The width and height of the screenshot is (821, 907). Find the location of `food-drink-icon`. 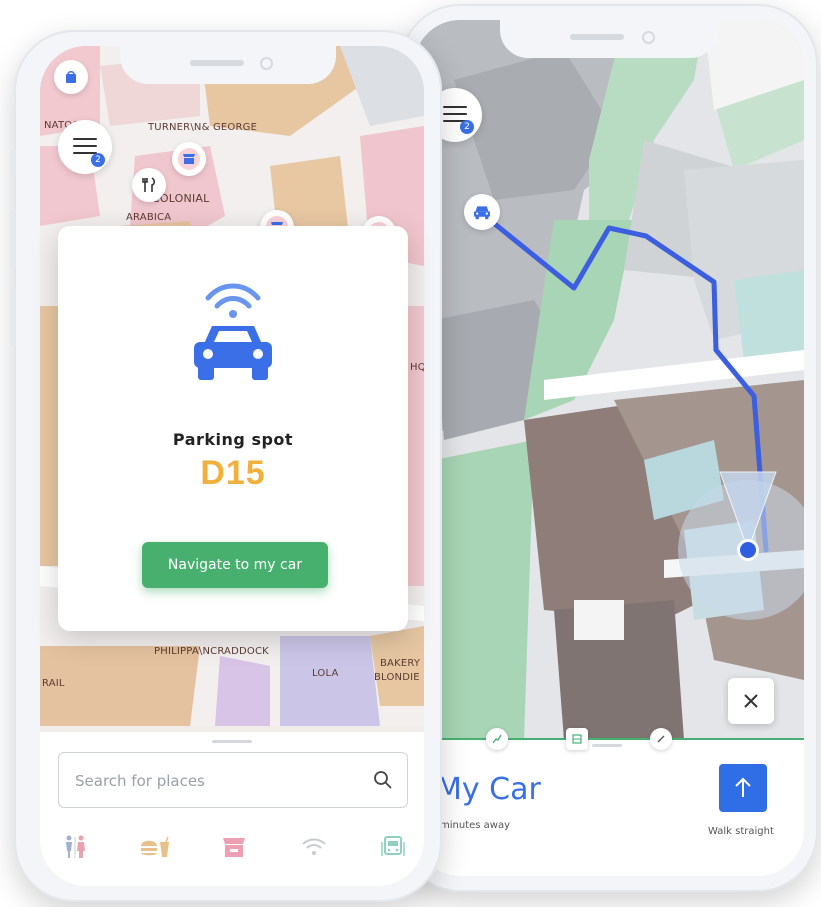

food-drink-icon is located at coordinates (155, 847).